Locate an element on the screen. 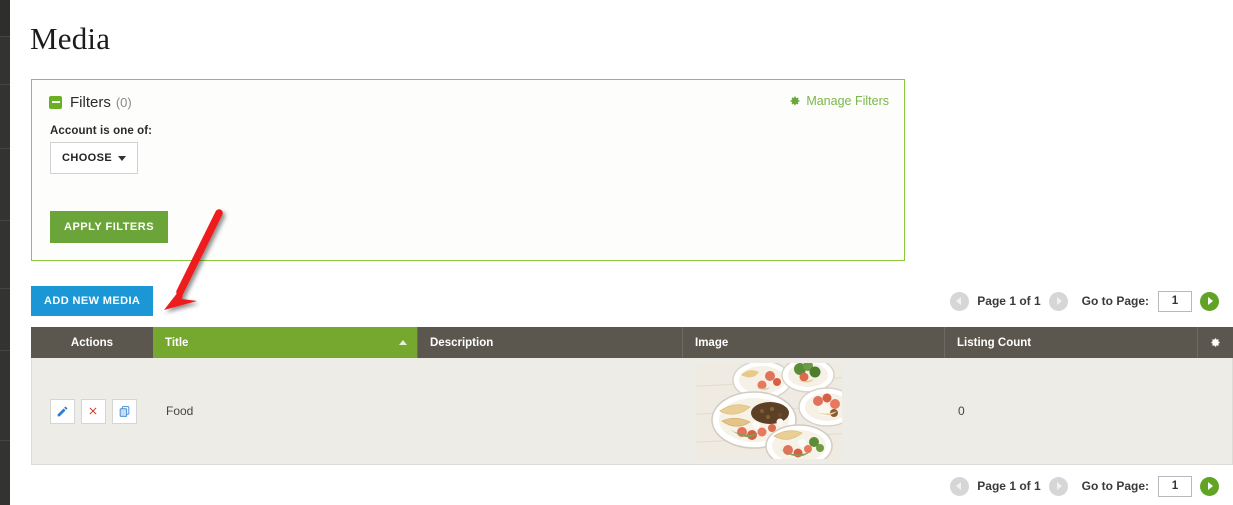  manage-filters-link: Manage Filters is located at coordinates (839, 101).